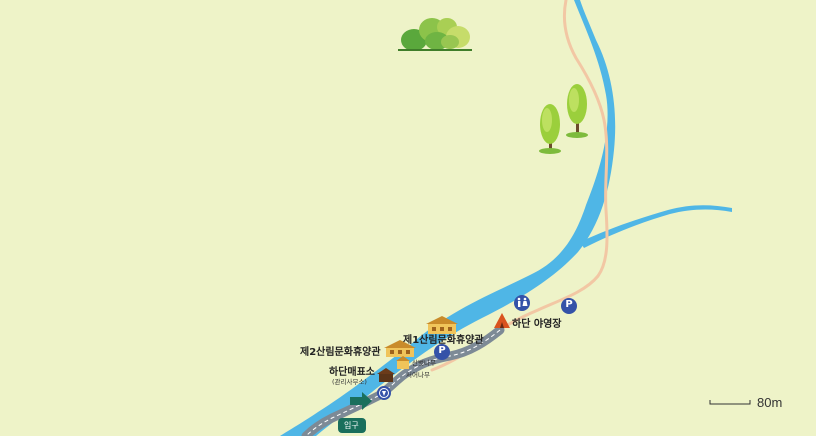  What do you see at coordinates (537, 324) in the screenshot?
I see `place-label-campsite: 하단 야영장` at bounding box center [537, 324].